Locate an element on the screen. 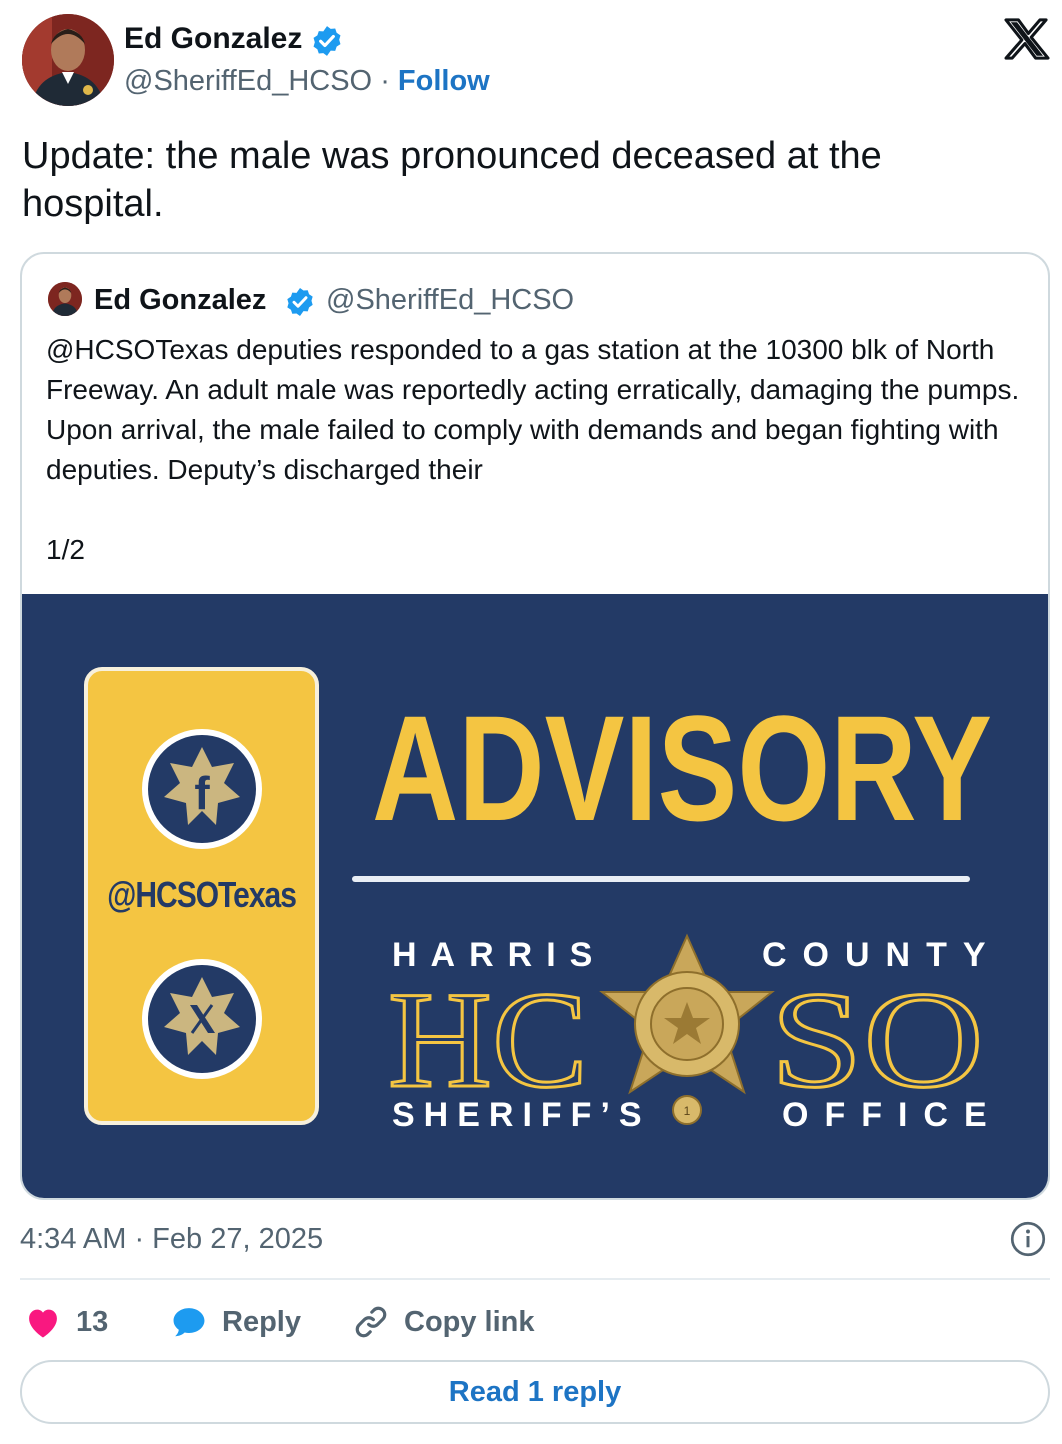  facebook-icon: f is located at coordinates (202, 789).